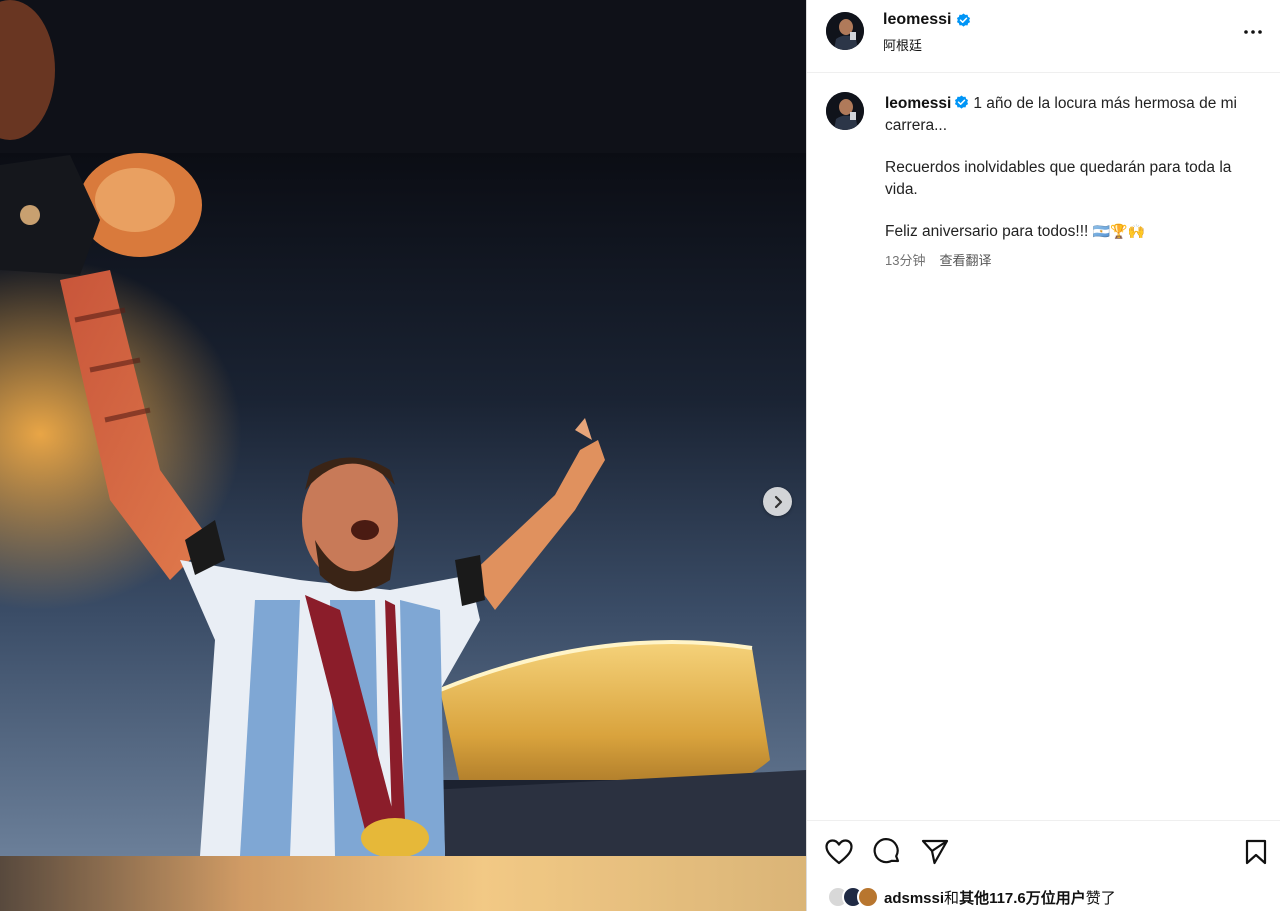 This screenshot has height=912, width=1280. I want to click on caption-meta: 13分钟 查看翻译, so click(938, 259).